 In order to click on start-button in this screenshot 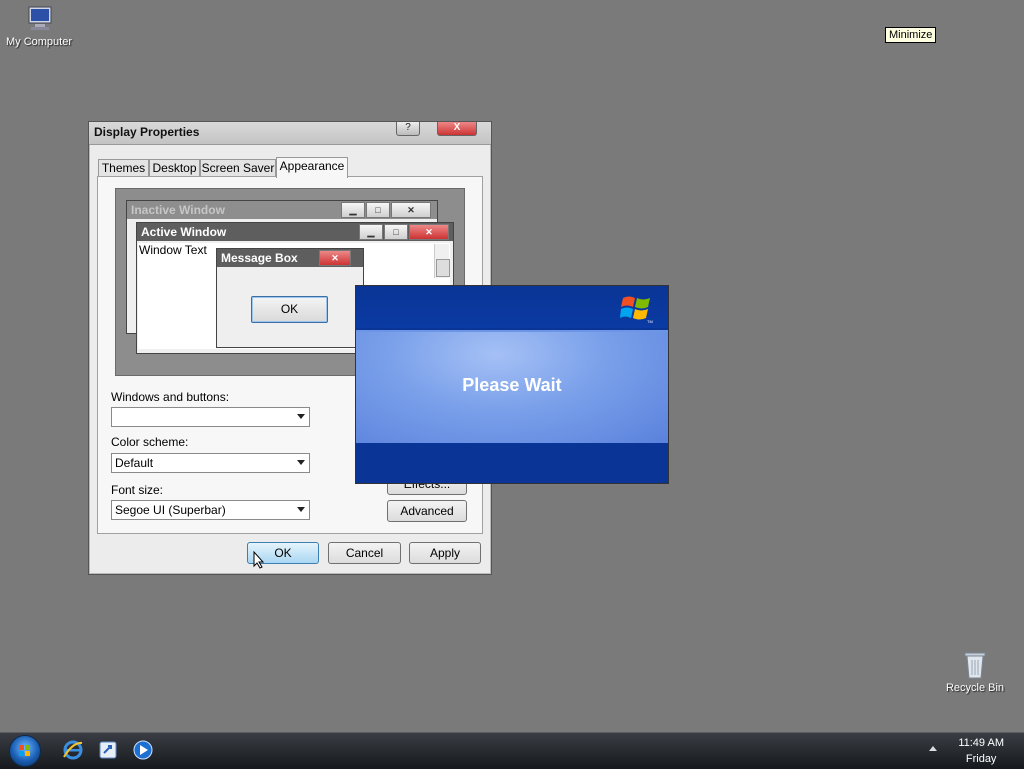, I will do `click(25, 751)`.